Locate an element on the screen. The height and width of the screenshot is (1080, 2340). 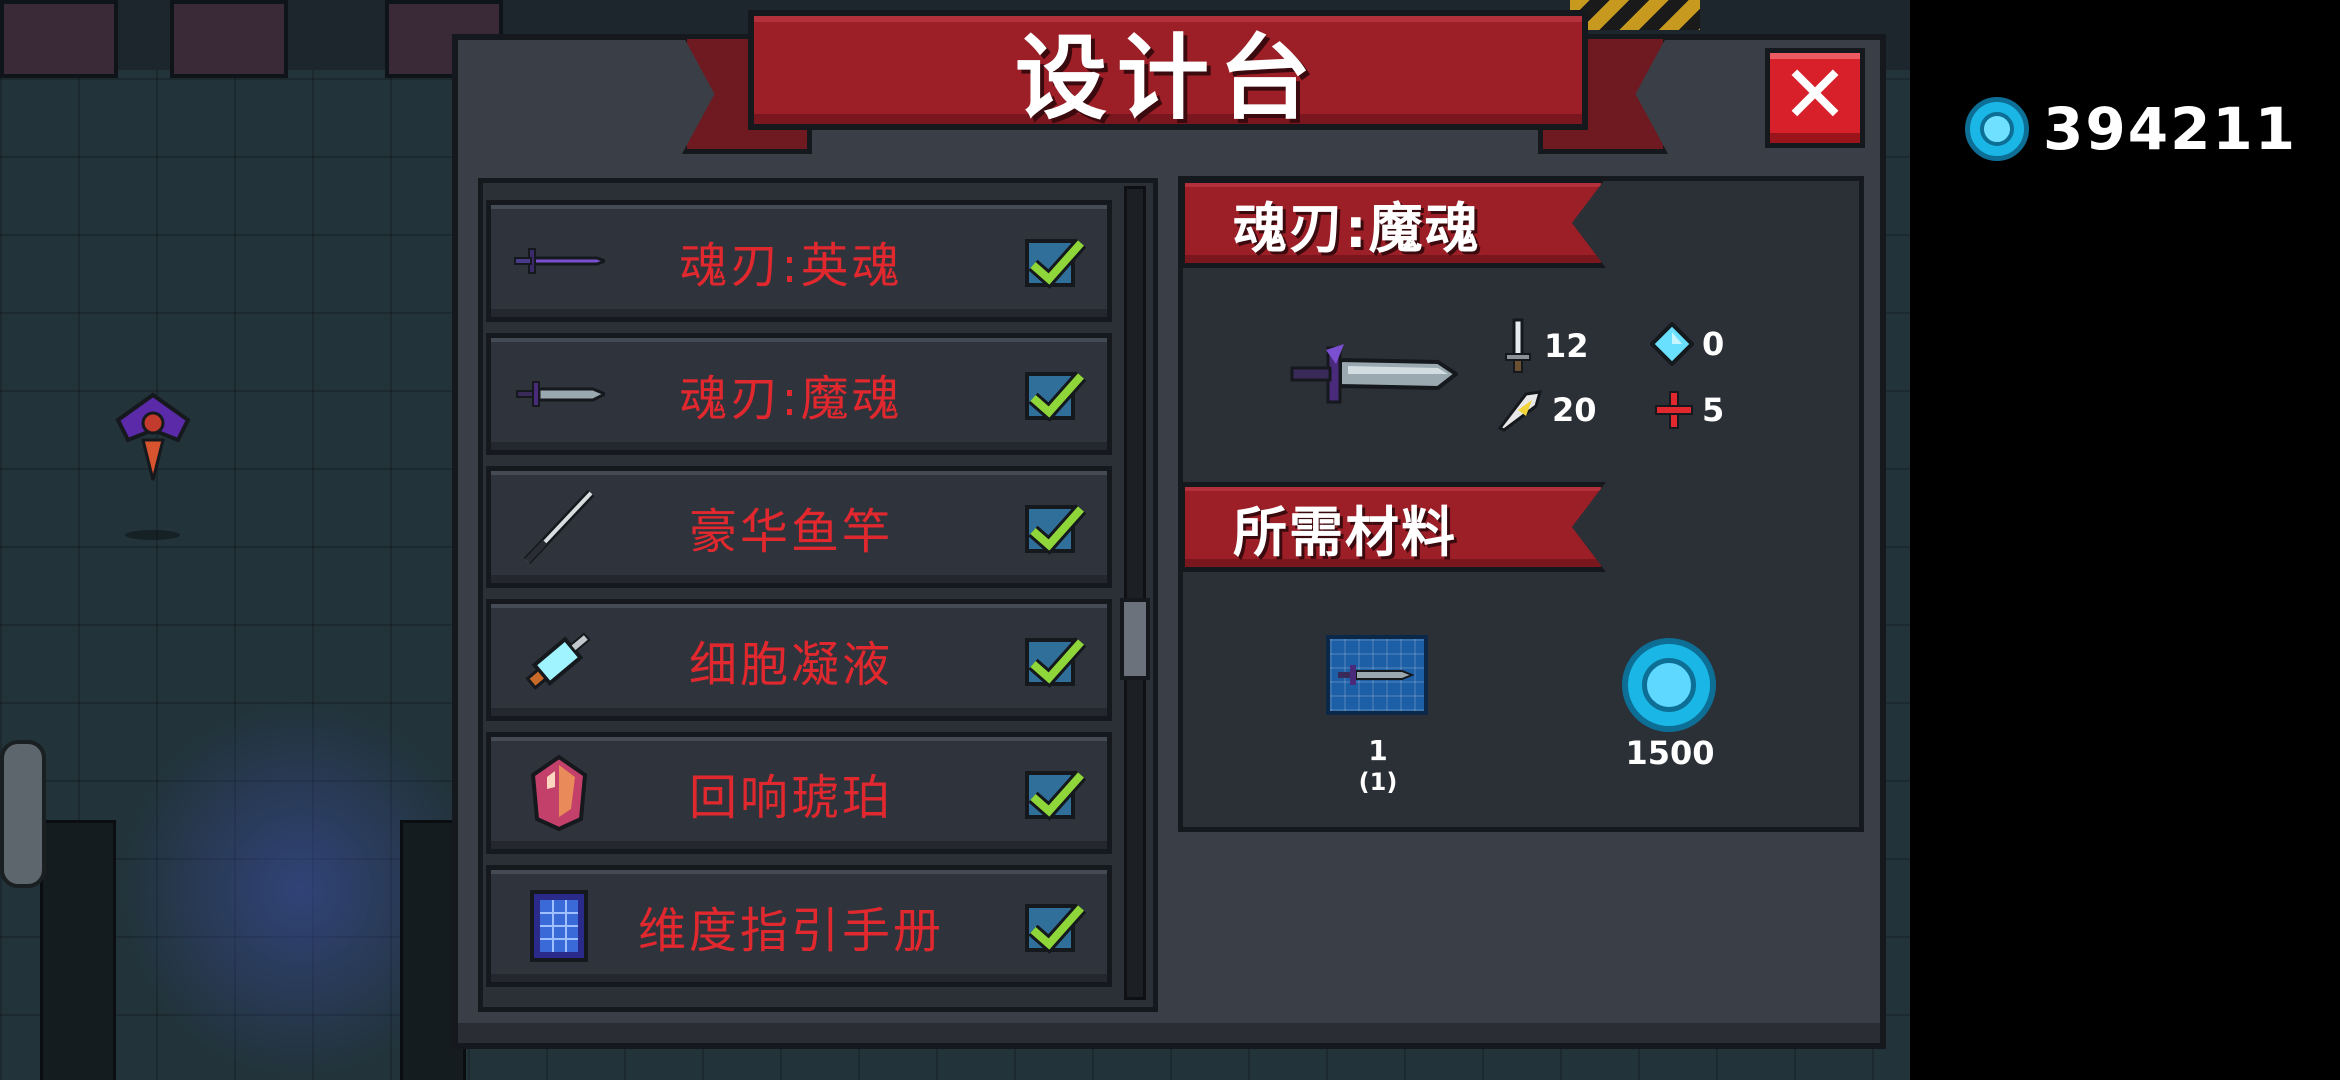
materials-banner: 所需材料 is located at coordinates (1393, 527).